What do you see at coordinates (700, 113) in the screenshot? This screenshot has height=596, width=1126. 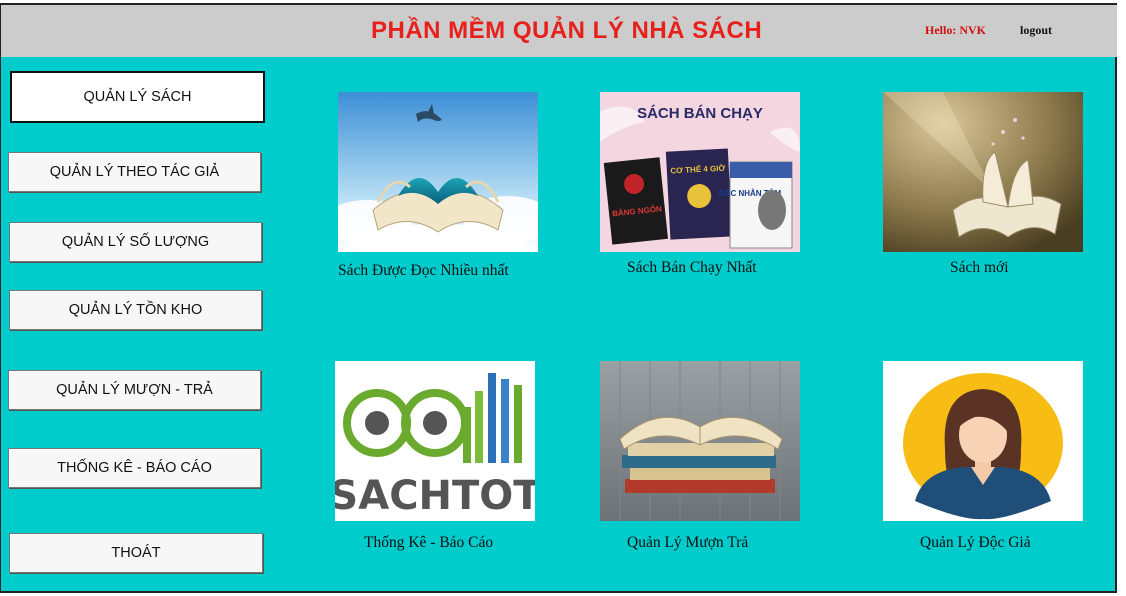 I see `image-heading: SÁCH BÁN CHẠY` at bounding box center [700, 113].